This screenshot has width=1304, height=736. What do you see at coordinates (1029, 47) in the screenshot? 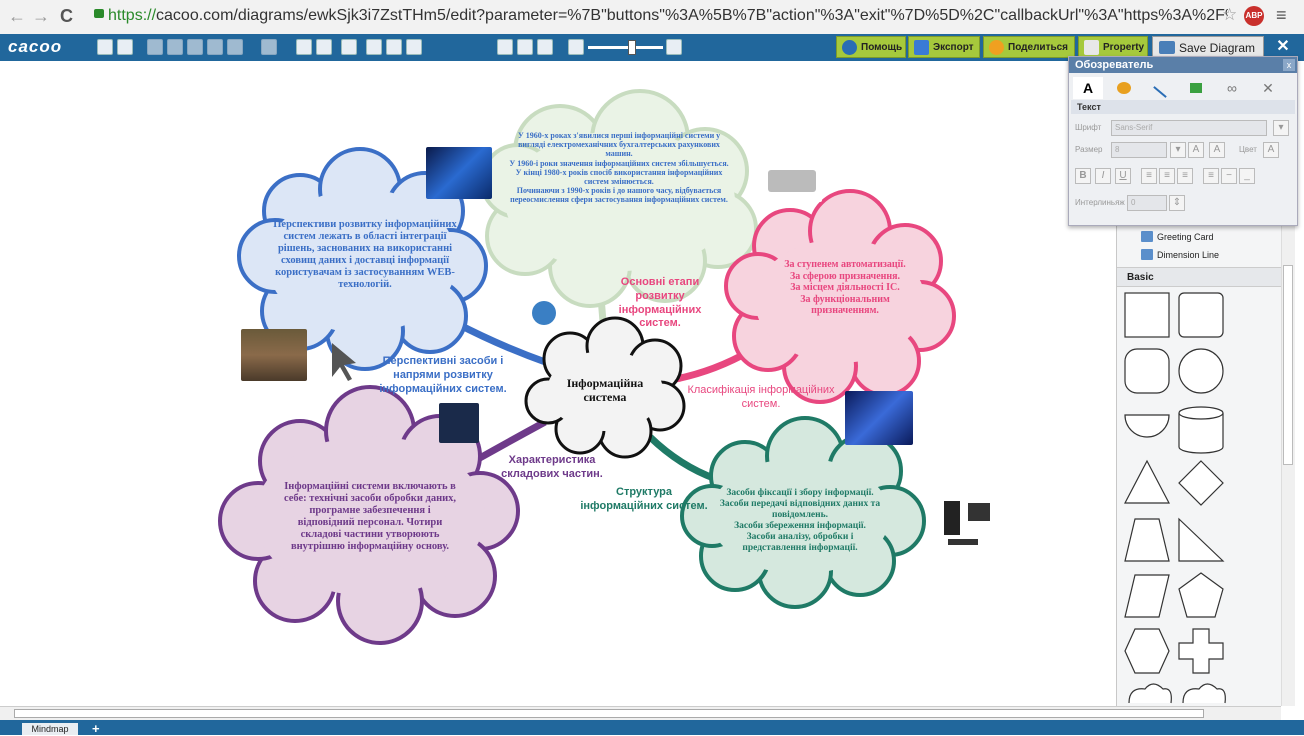
I see `share-button: Поделиться` at bounding box center [1029, 47].